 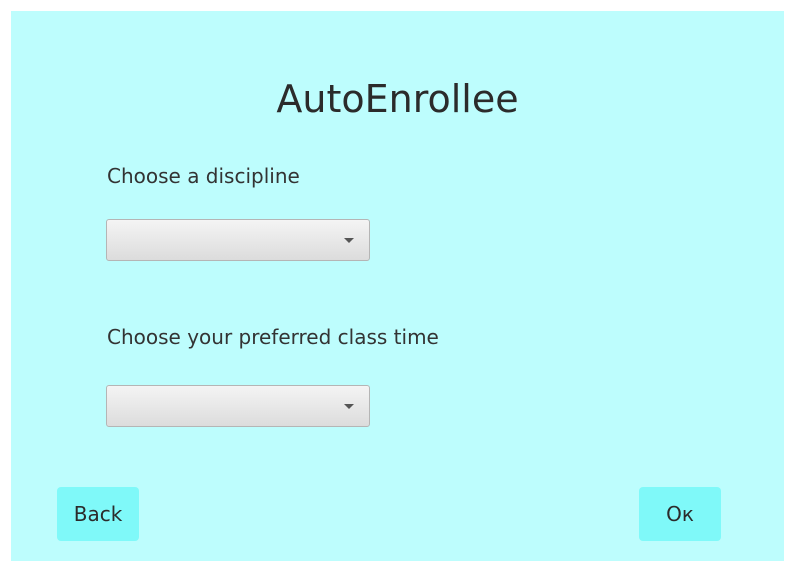 I want to click on class-time-select, so click(x=238, y=406).